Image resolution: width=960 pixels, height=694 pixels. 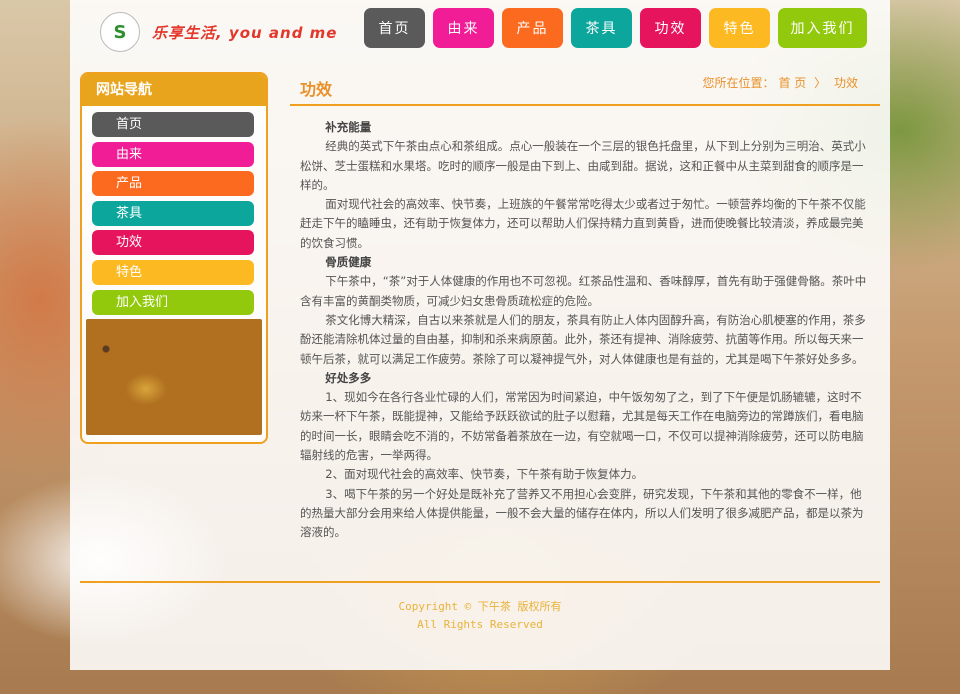 I want to click on sidebar-item-5: 特色, so click(x=173, y=272).